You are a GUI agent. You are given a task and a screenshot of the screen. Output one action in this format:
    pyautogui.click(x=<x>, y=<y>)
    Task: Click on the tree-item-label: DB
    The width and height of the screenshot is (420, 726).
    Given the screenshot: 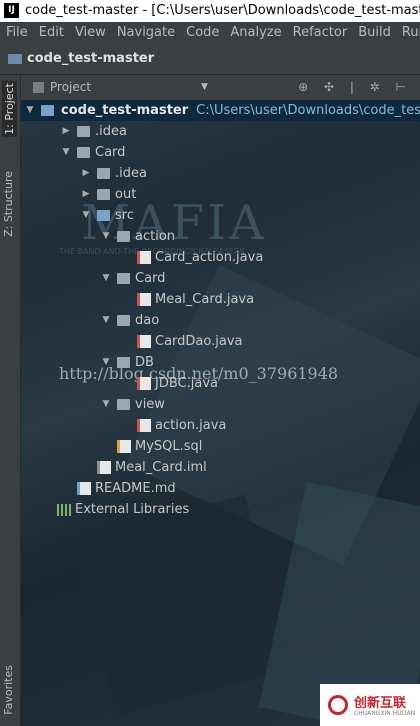 What is the action you would take?
    pyautogui.click(x=144, y=362)
    